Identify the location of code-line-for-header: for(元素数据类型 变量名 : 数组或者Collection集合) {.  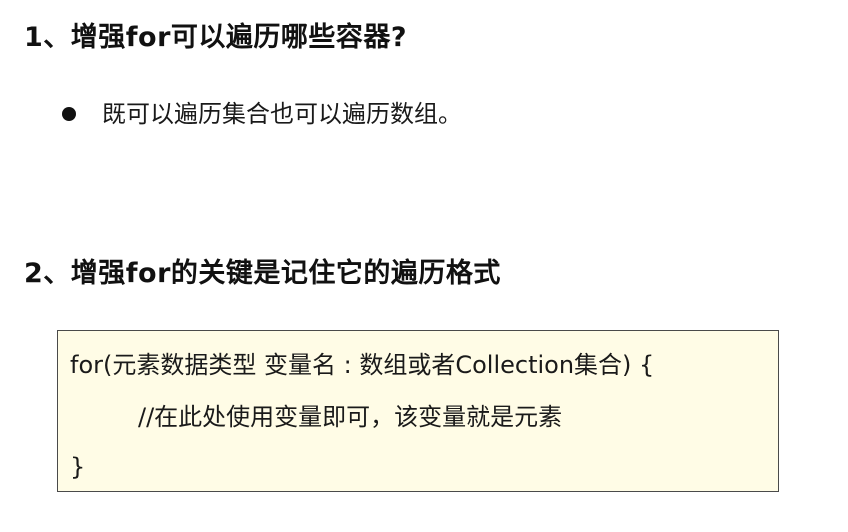
(362, 365).